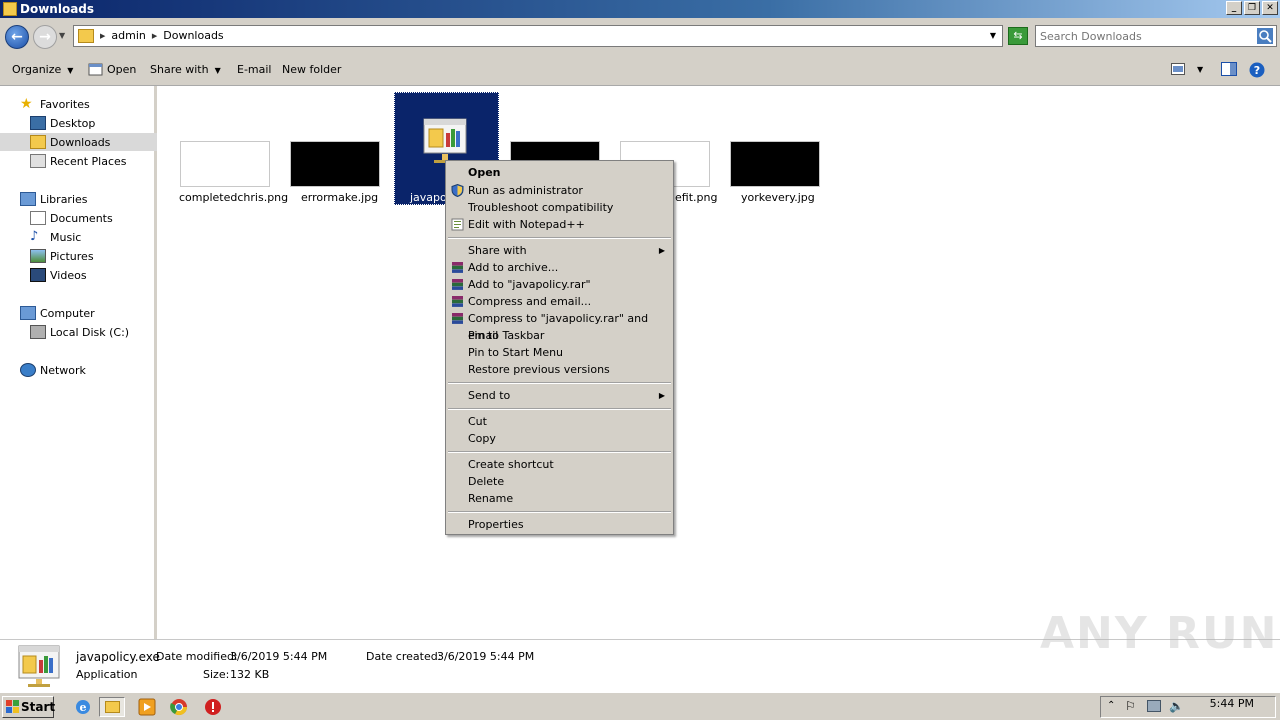  I want to click on file-label-completedchris: completedchris.png, so click(233, 197).